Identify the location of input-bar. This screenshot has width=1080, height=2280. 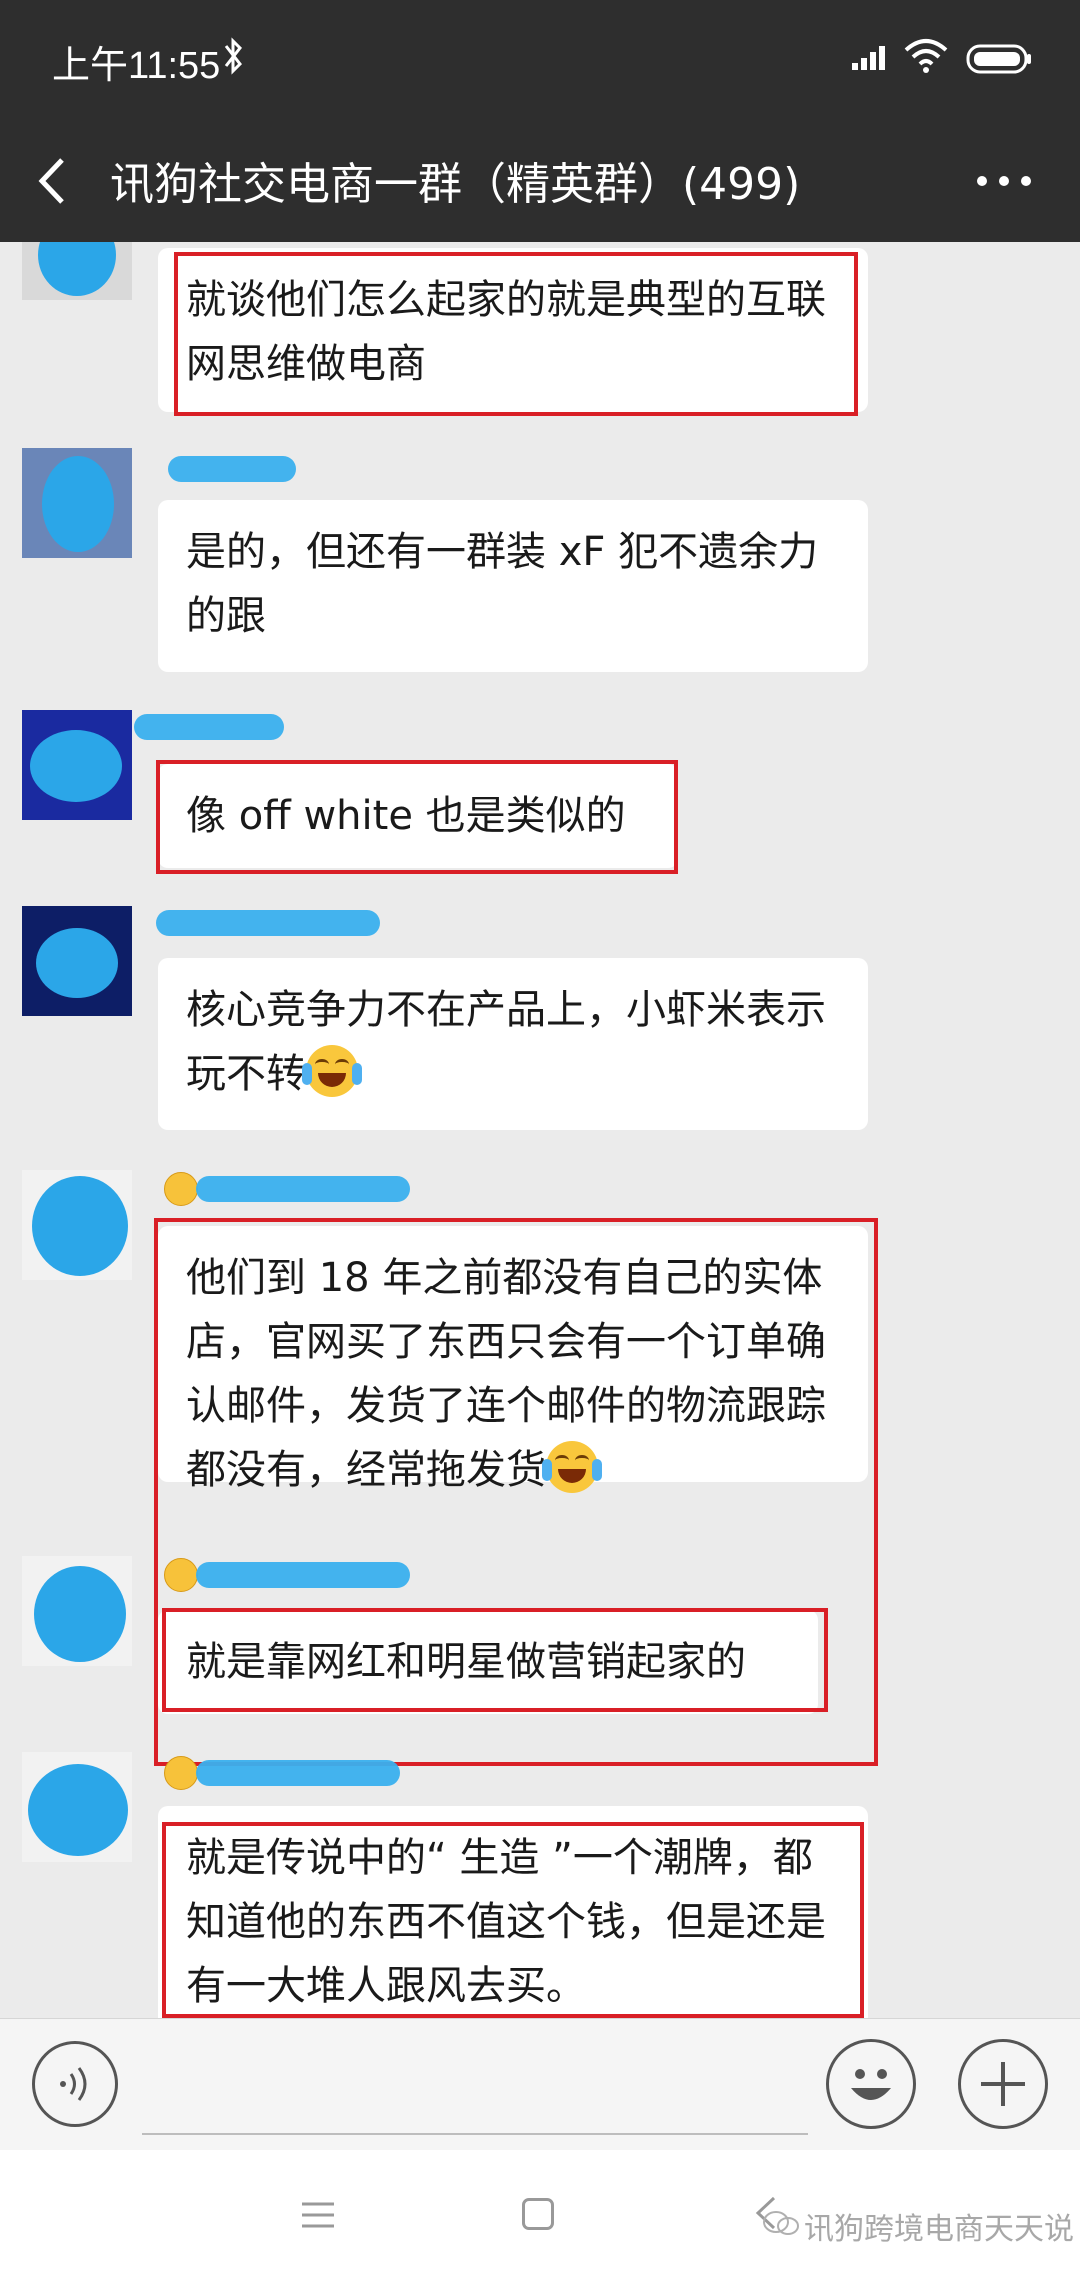
(540, 2084).